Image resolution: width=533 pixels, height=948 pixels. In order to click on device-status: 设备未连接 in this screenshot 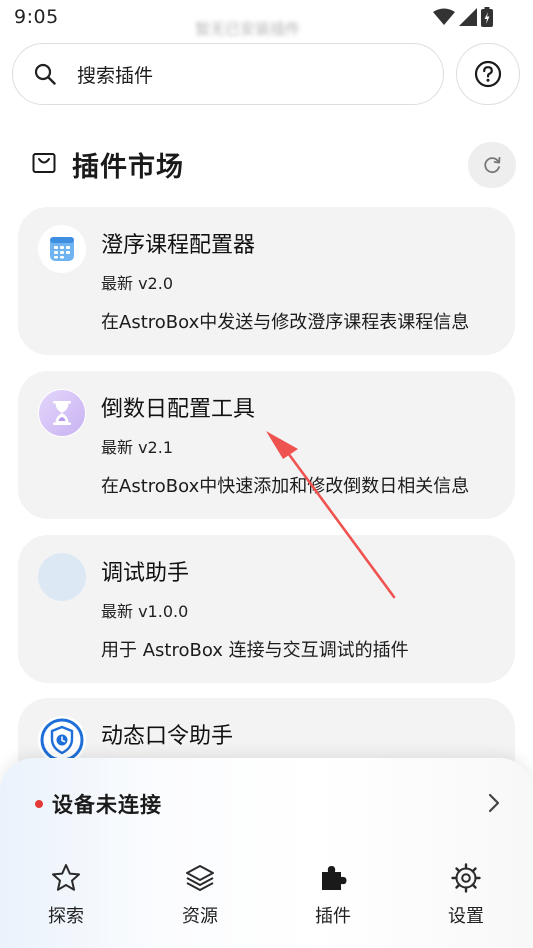, I will do `click(107, 805)`.